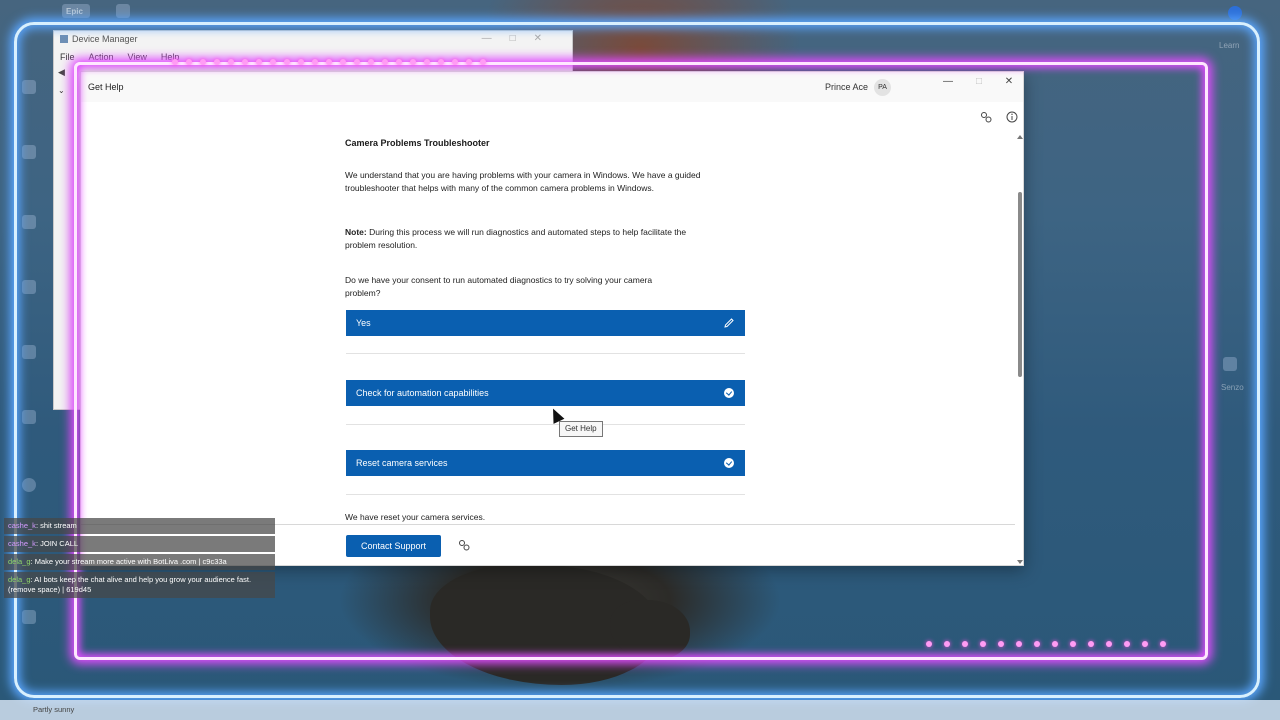 This screenshot has height=720, width=1280. Describe the element at coordinates (1020, 284) in the screenshot. I see `scrollbar-thumb` at that location.